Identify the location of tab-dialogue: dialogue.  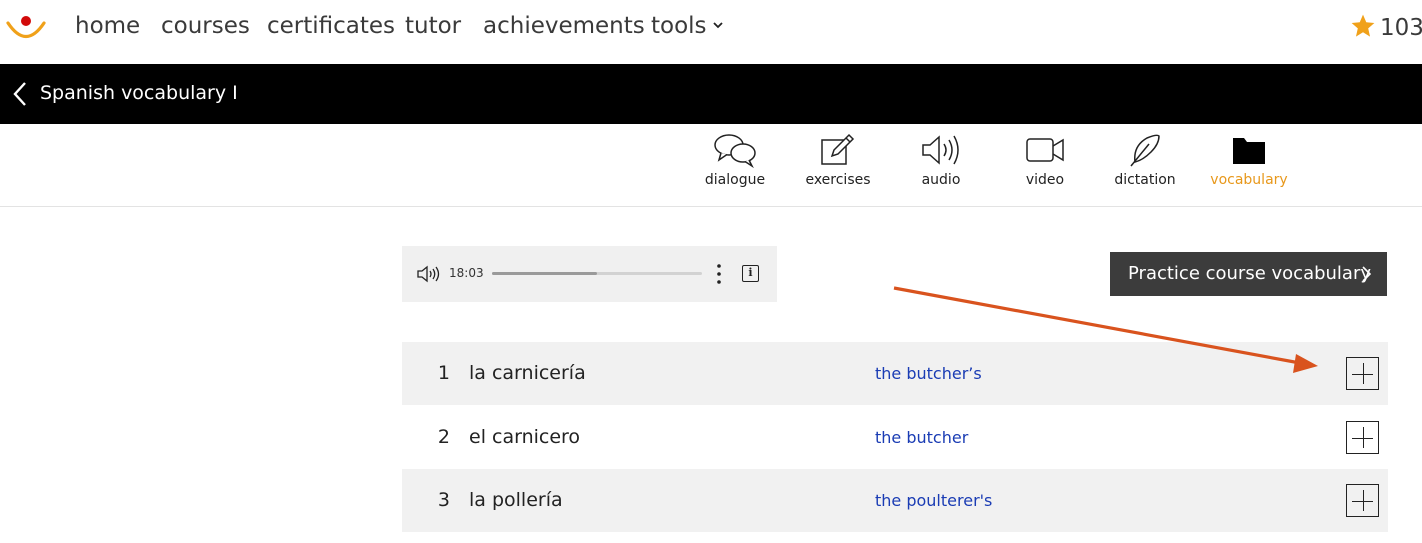
(735, 167).